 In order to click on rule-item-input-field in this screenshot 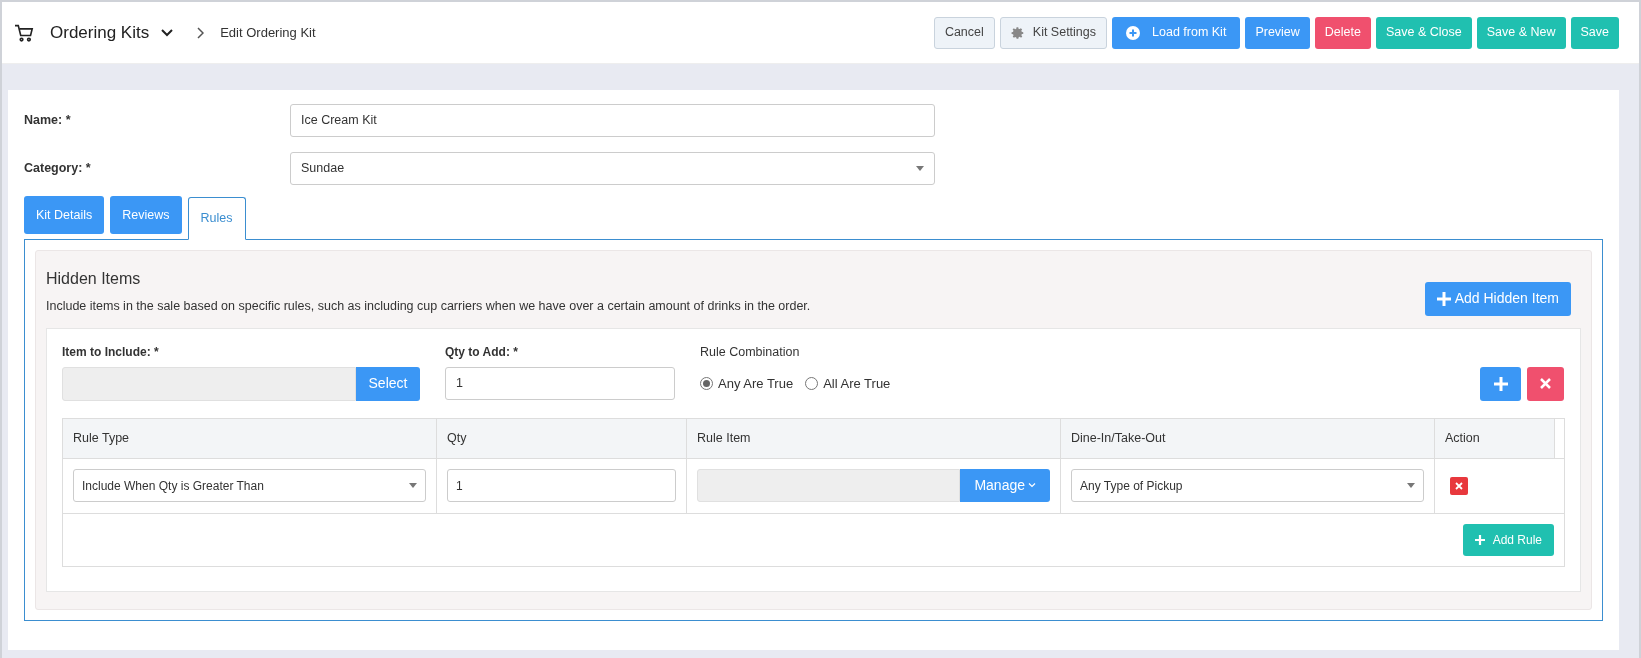, I will do `click(829, 486)`.